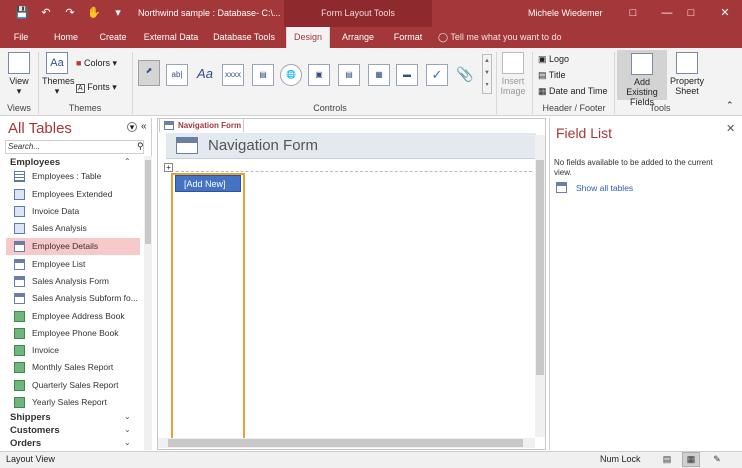 This screenshot has width=742, height=468. I want to click on category-orders: Orders, so click(25, 443).